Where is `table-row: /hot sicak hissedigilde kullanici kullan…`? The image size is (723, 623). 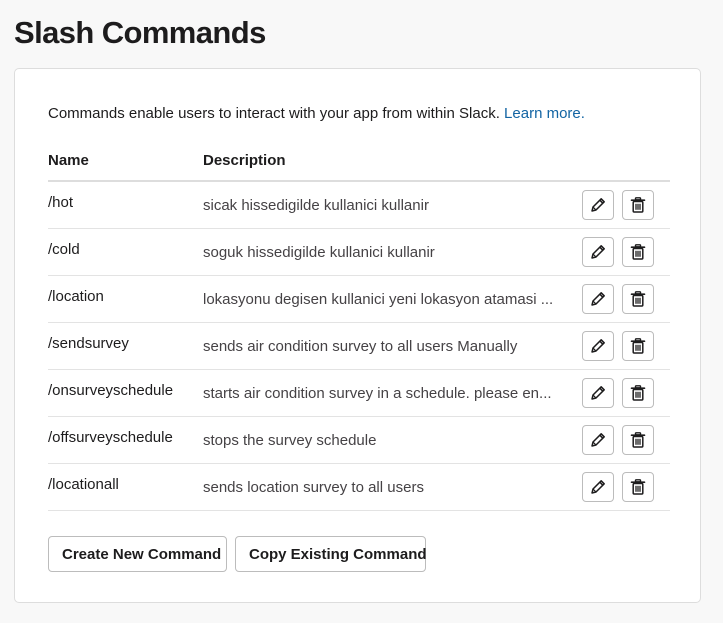 table-row: /hot sicak hissedigilde kullanici kullan… is located at coordinates (359, 205).